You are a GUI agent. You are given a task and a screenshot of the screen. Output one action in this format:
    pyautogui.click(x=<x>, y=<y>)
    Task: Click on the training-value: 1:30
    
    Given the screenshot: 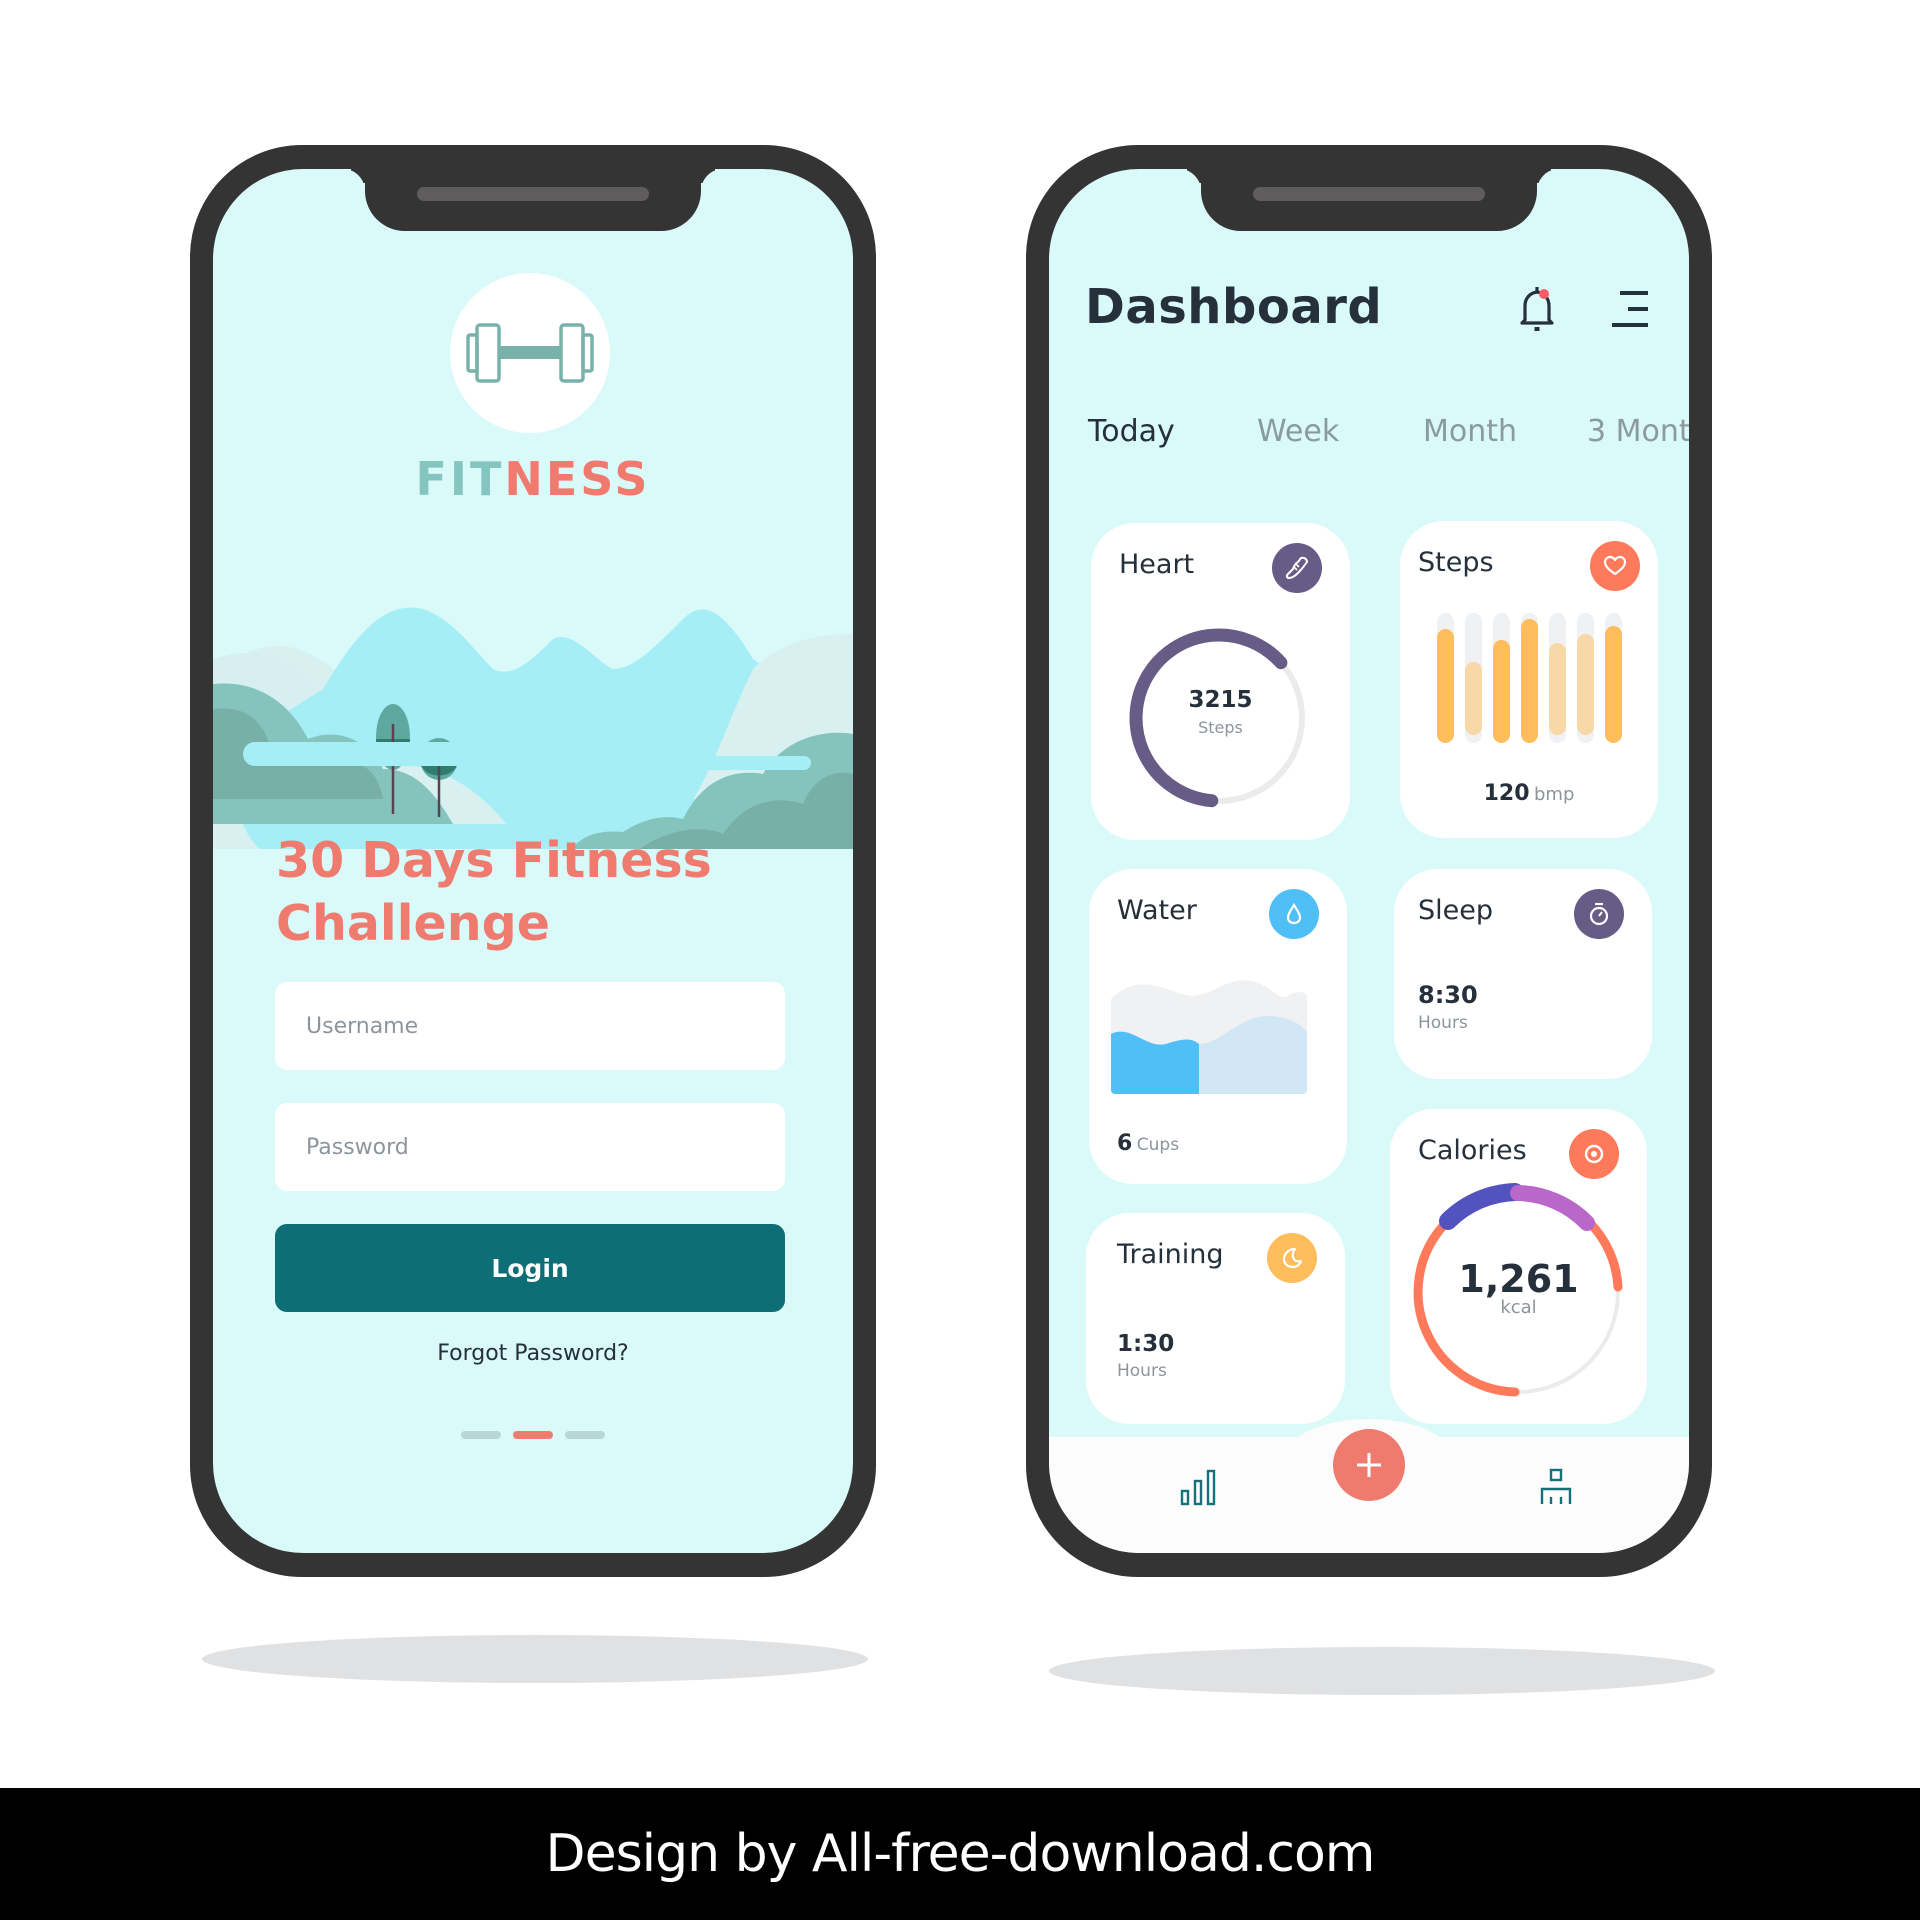 What is the action you would take?
    pyautogui.click(x=1146, y=1344)
    